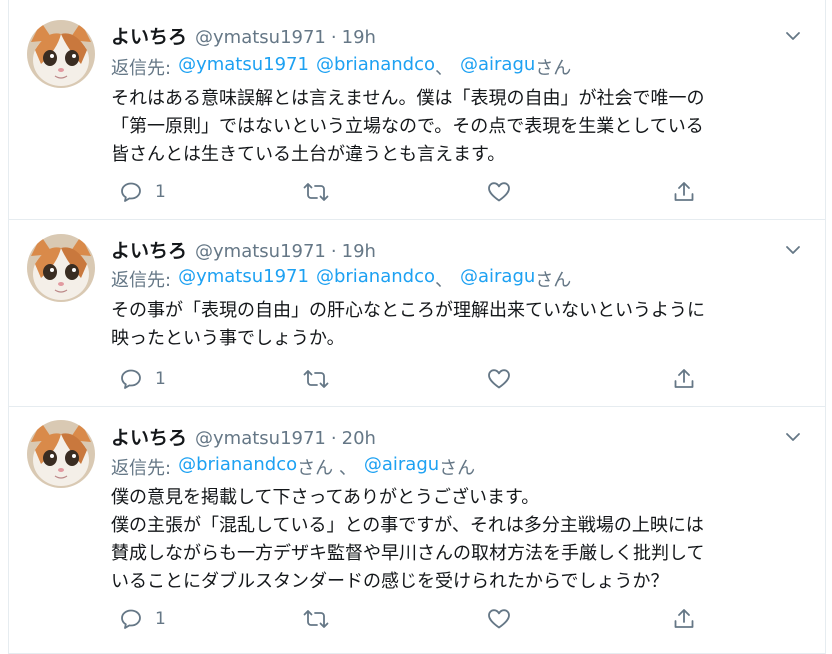  I want to click on tweet-text-line: 賛成しながらも一方デザキ監督や早川さんの取材方法を手厳しく批判して, so click(408, 553).